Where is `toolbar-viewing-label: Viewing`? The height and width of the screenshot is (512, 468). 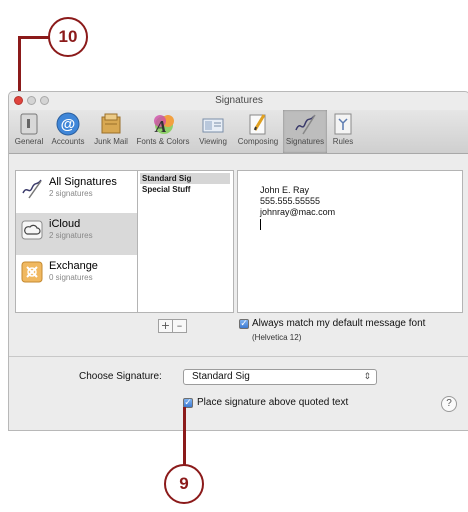 toolbar-viewing-label: Viewing is located at coordinates (213, 141).